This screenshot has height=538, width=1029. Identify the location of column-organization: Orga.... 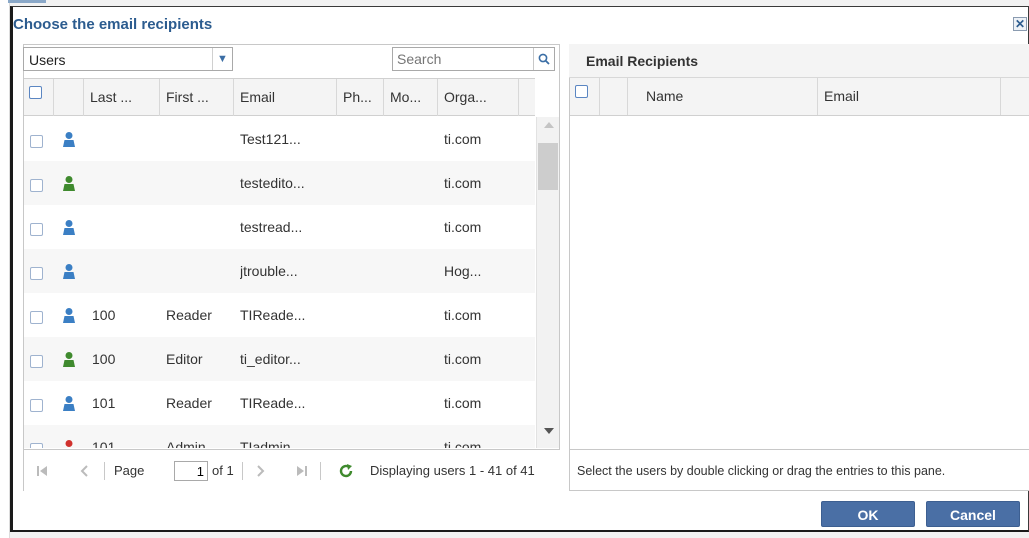
(478, 97).